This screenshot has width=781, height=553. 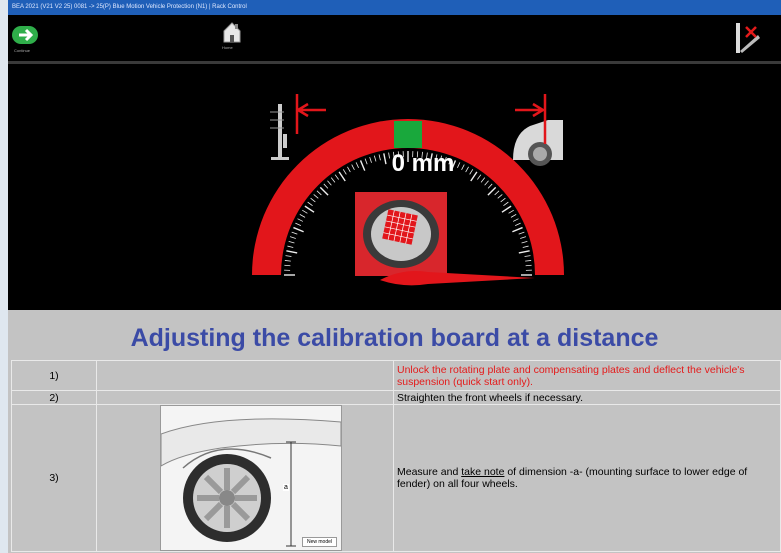 What do you see at coordinates (408, 134) in the screenshot?
I see `gauge-zero-indicator` at bounding box center [408, 134].